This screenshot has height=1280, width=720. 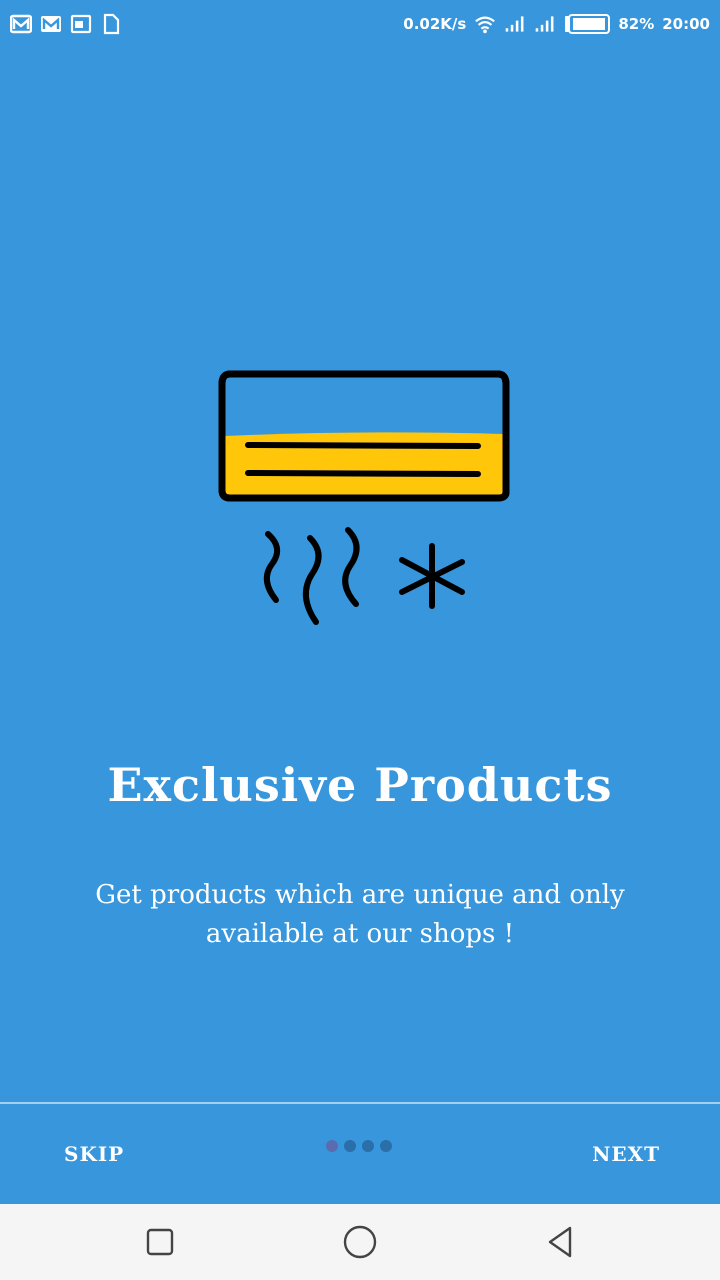 What do you see at coordinates (360, 24) in the screenshot?
I see `status-bar: 0.02K/s 82% 20:00` at bounding box center [360, 24].